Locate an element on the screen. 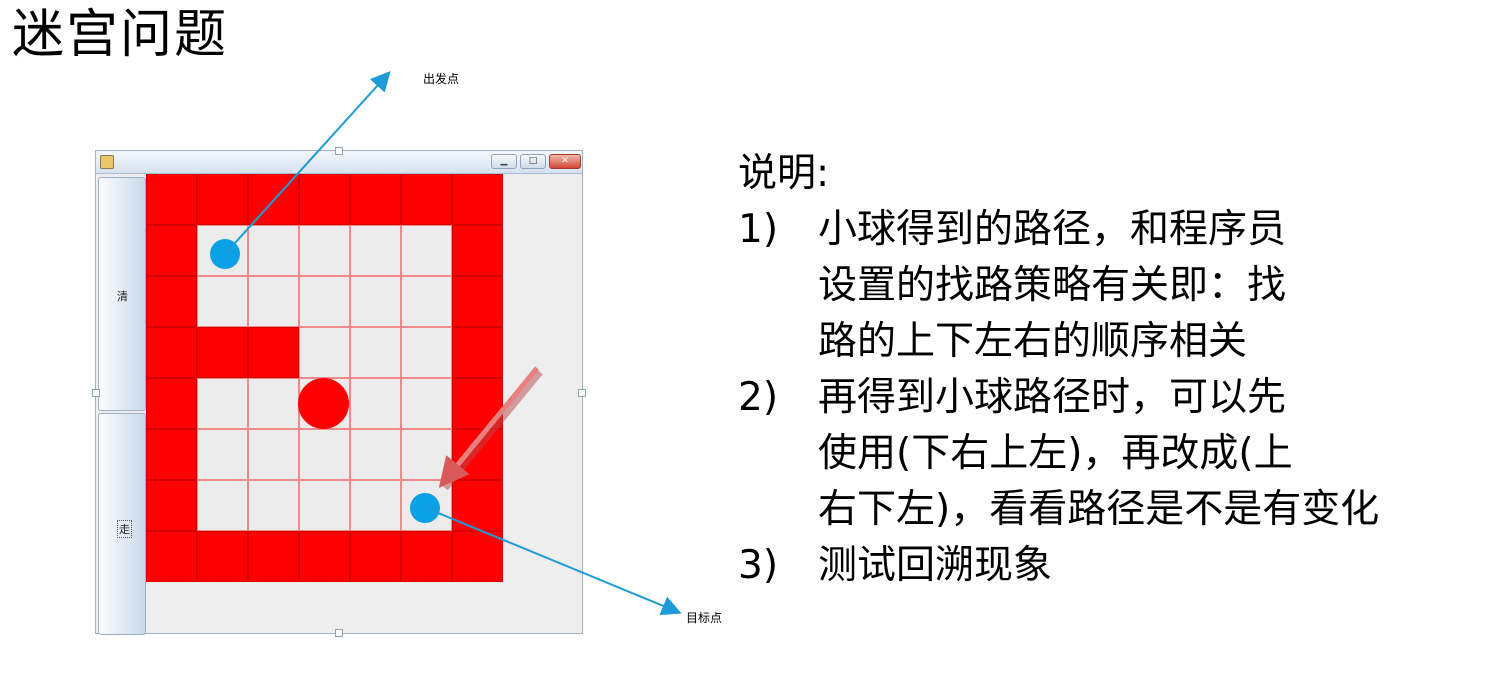 This screenshot has width=1503, height=694. explanation-item-number: 2) is located at coordinates (758, 397).